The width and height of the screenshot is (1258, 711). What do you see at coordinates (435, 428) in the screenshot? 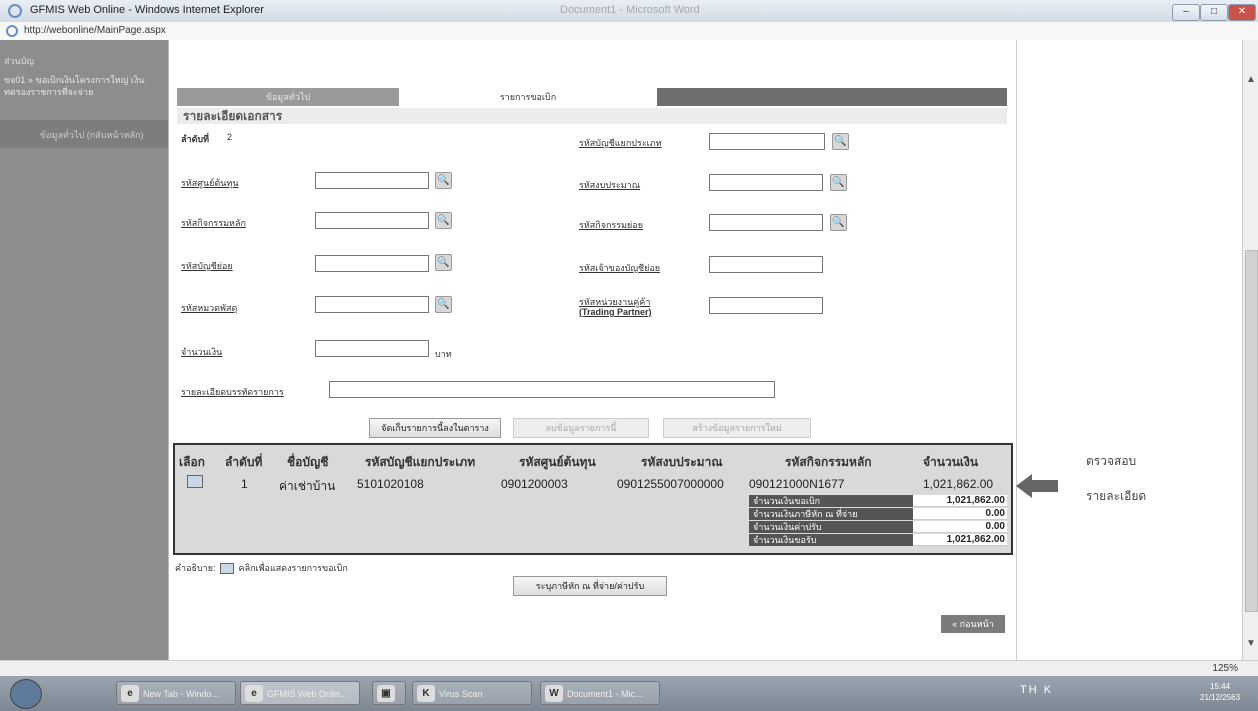
I see `save-to-table-button: จัดเก็บรายการนี้ลงในตาราง` at bounding box center [435, 428].